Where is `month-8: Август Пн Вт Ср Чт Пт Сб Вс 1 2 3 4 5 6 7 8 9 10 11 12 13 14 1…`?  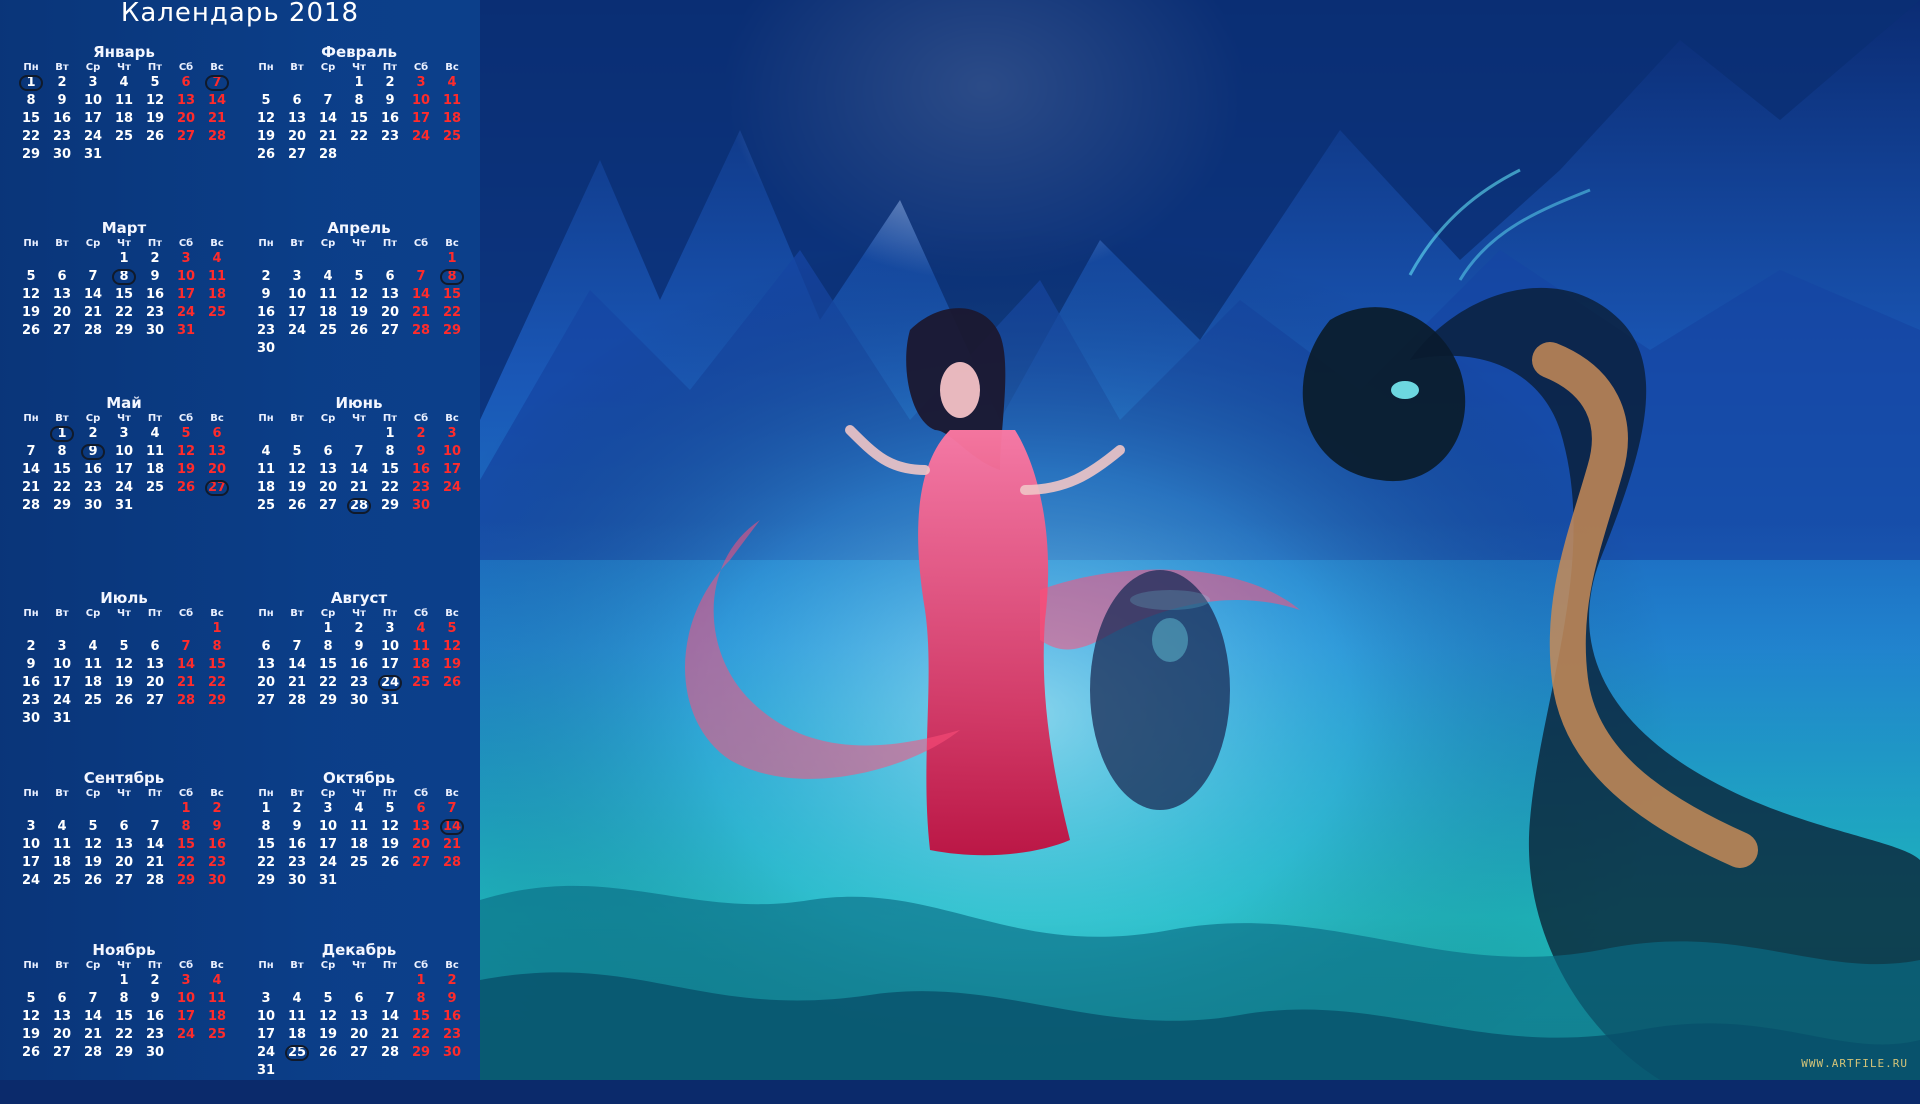
month-8: Август Пн Вт Ср Чт Пт Сб Вс 1 2 3 4 5 6 7 8 9 10 11 12 13 14 1… is located at coordinates (359, 671).